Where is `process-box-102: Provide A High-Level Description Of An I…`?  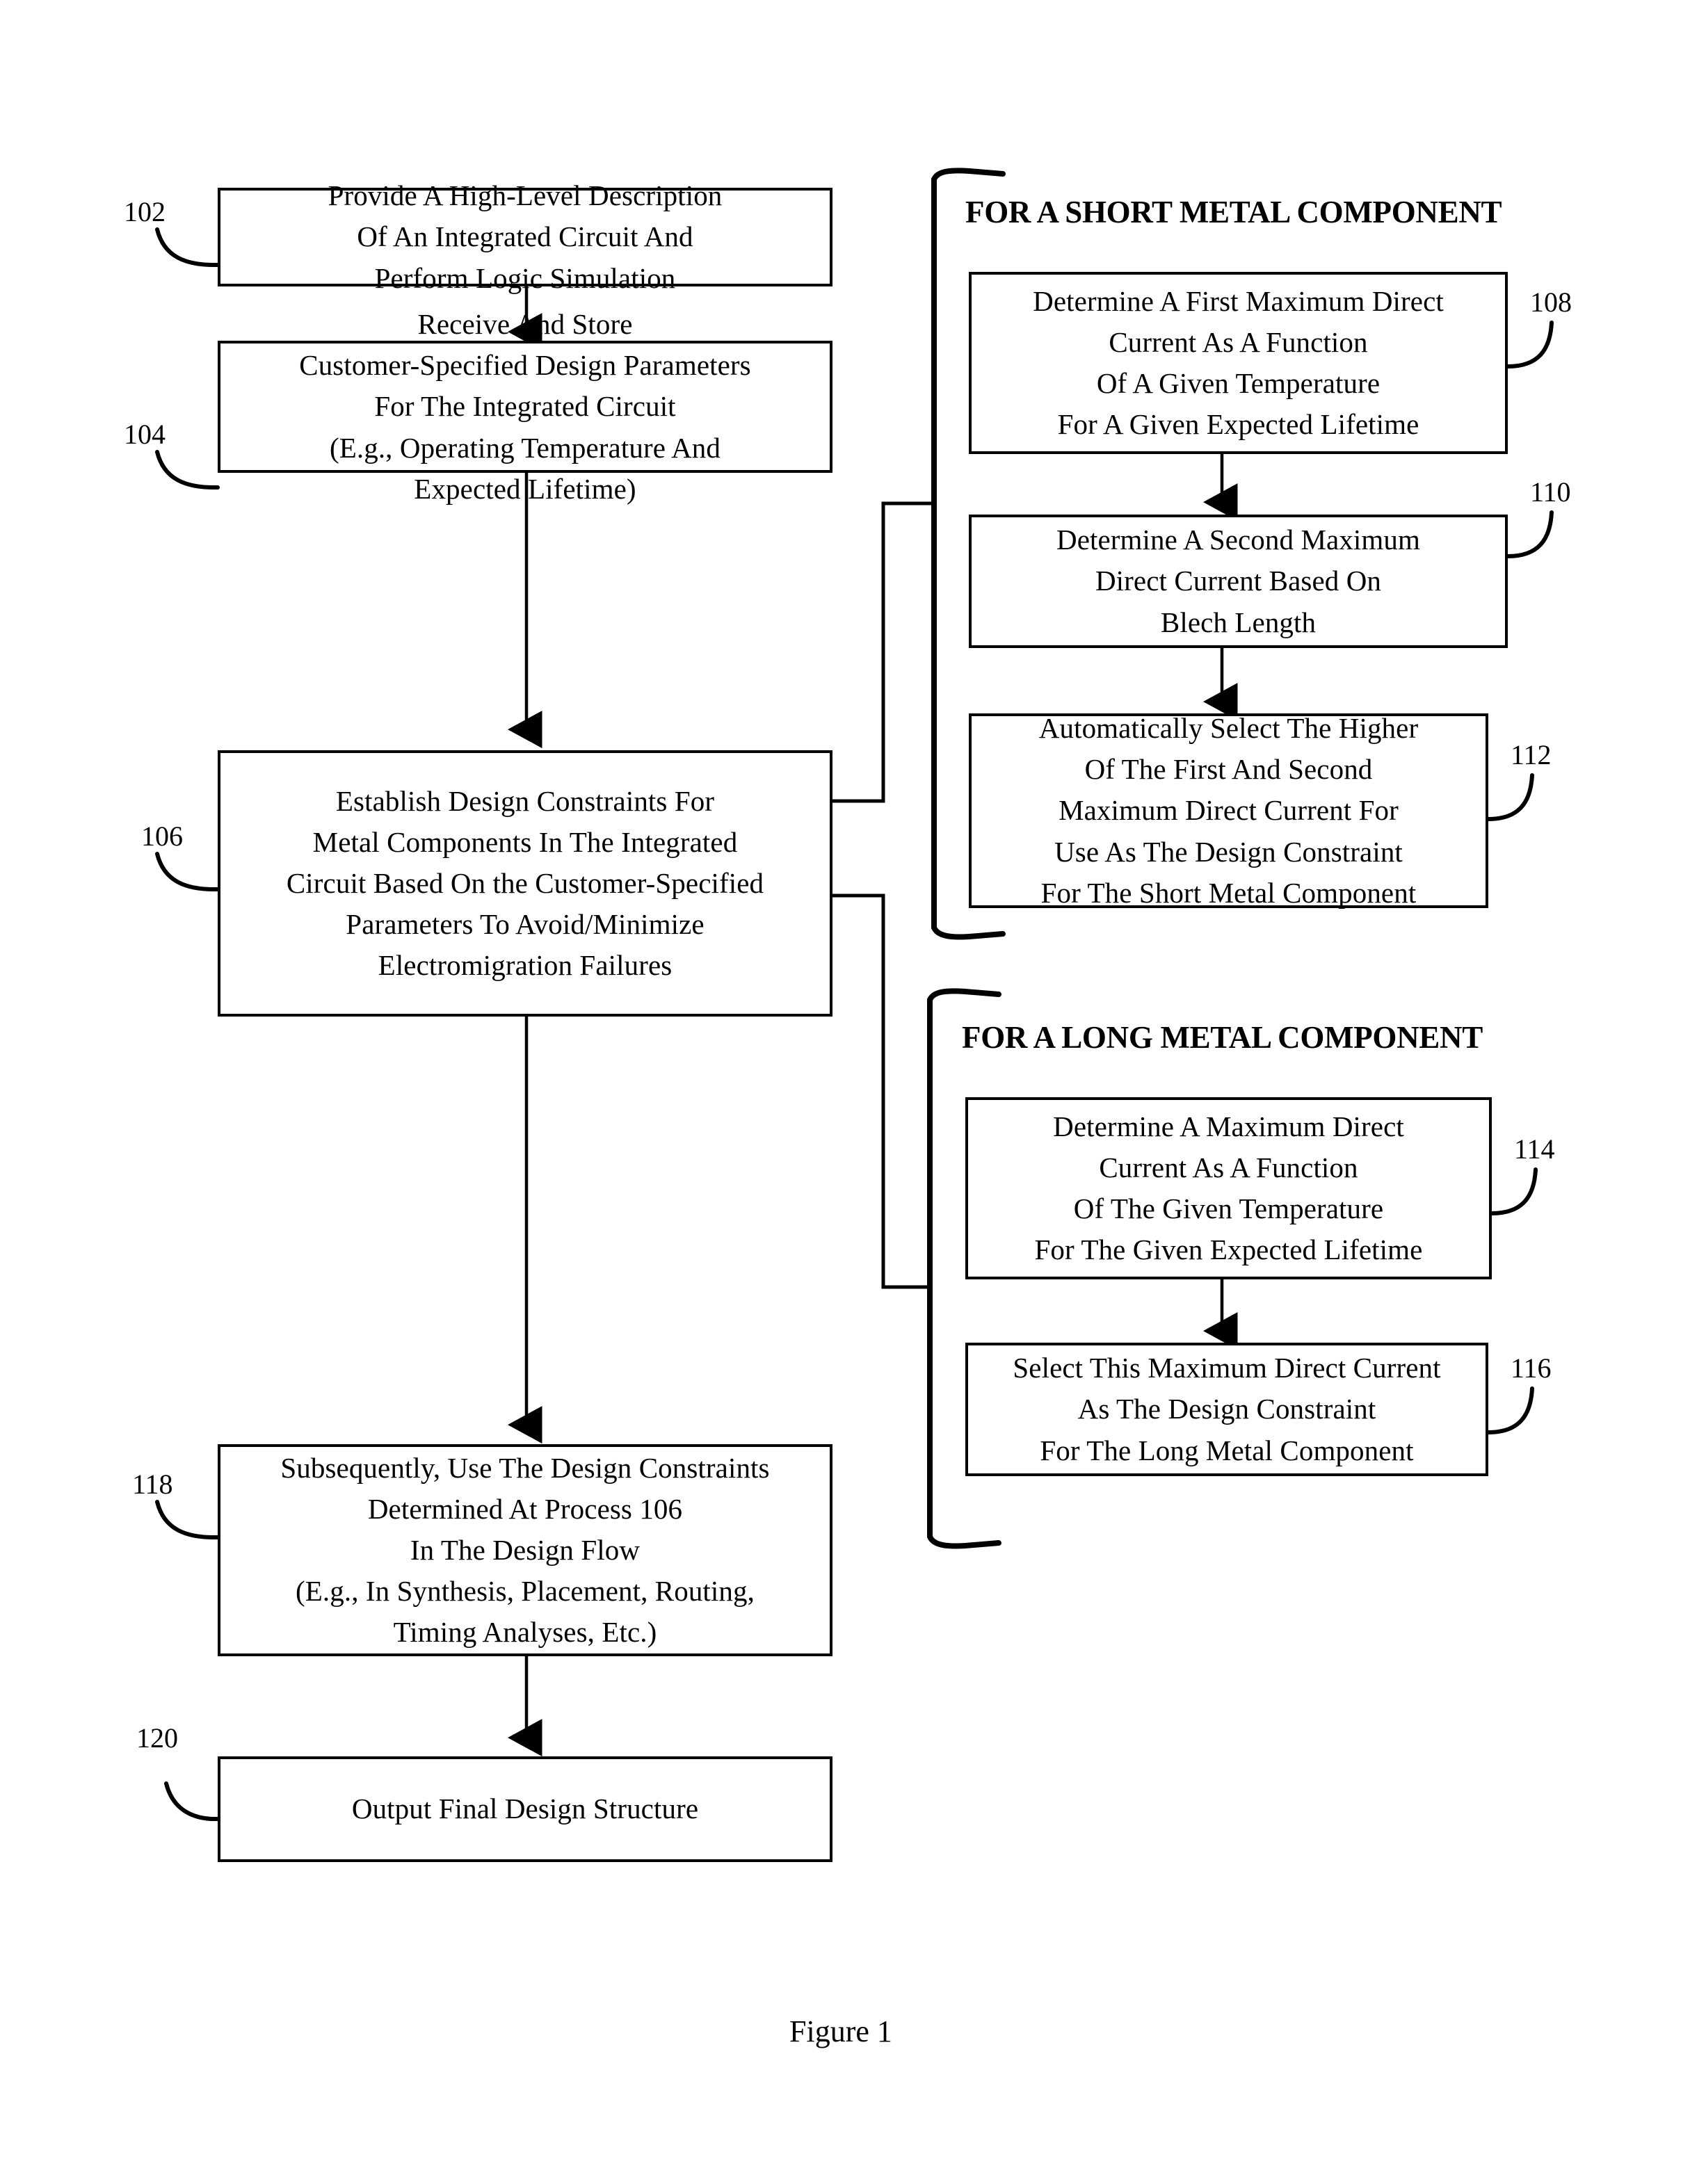
process-box-102: Provide A High-Level Description Of An I… is located at coordinates (525, 237).